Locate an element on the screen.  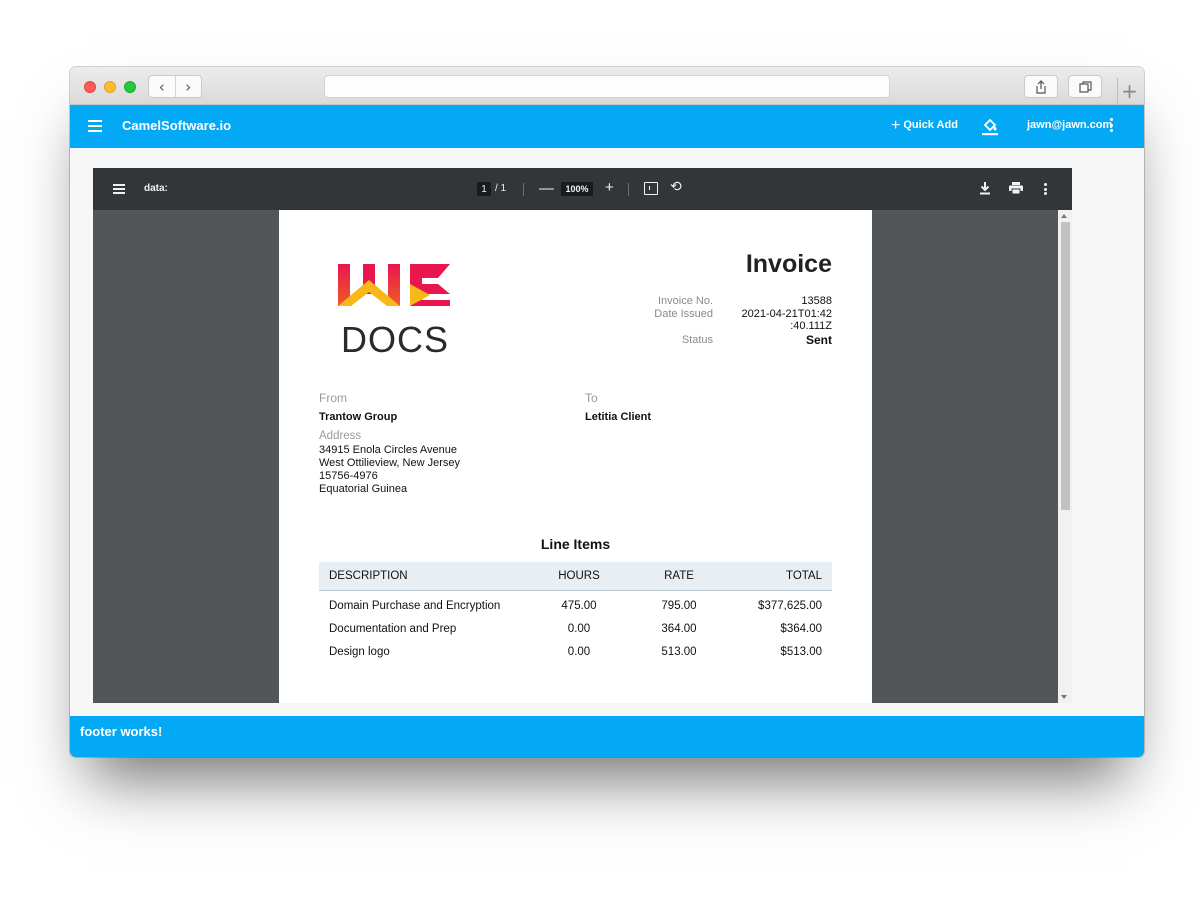
address-bar is located at coordinates (607, 86).